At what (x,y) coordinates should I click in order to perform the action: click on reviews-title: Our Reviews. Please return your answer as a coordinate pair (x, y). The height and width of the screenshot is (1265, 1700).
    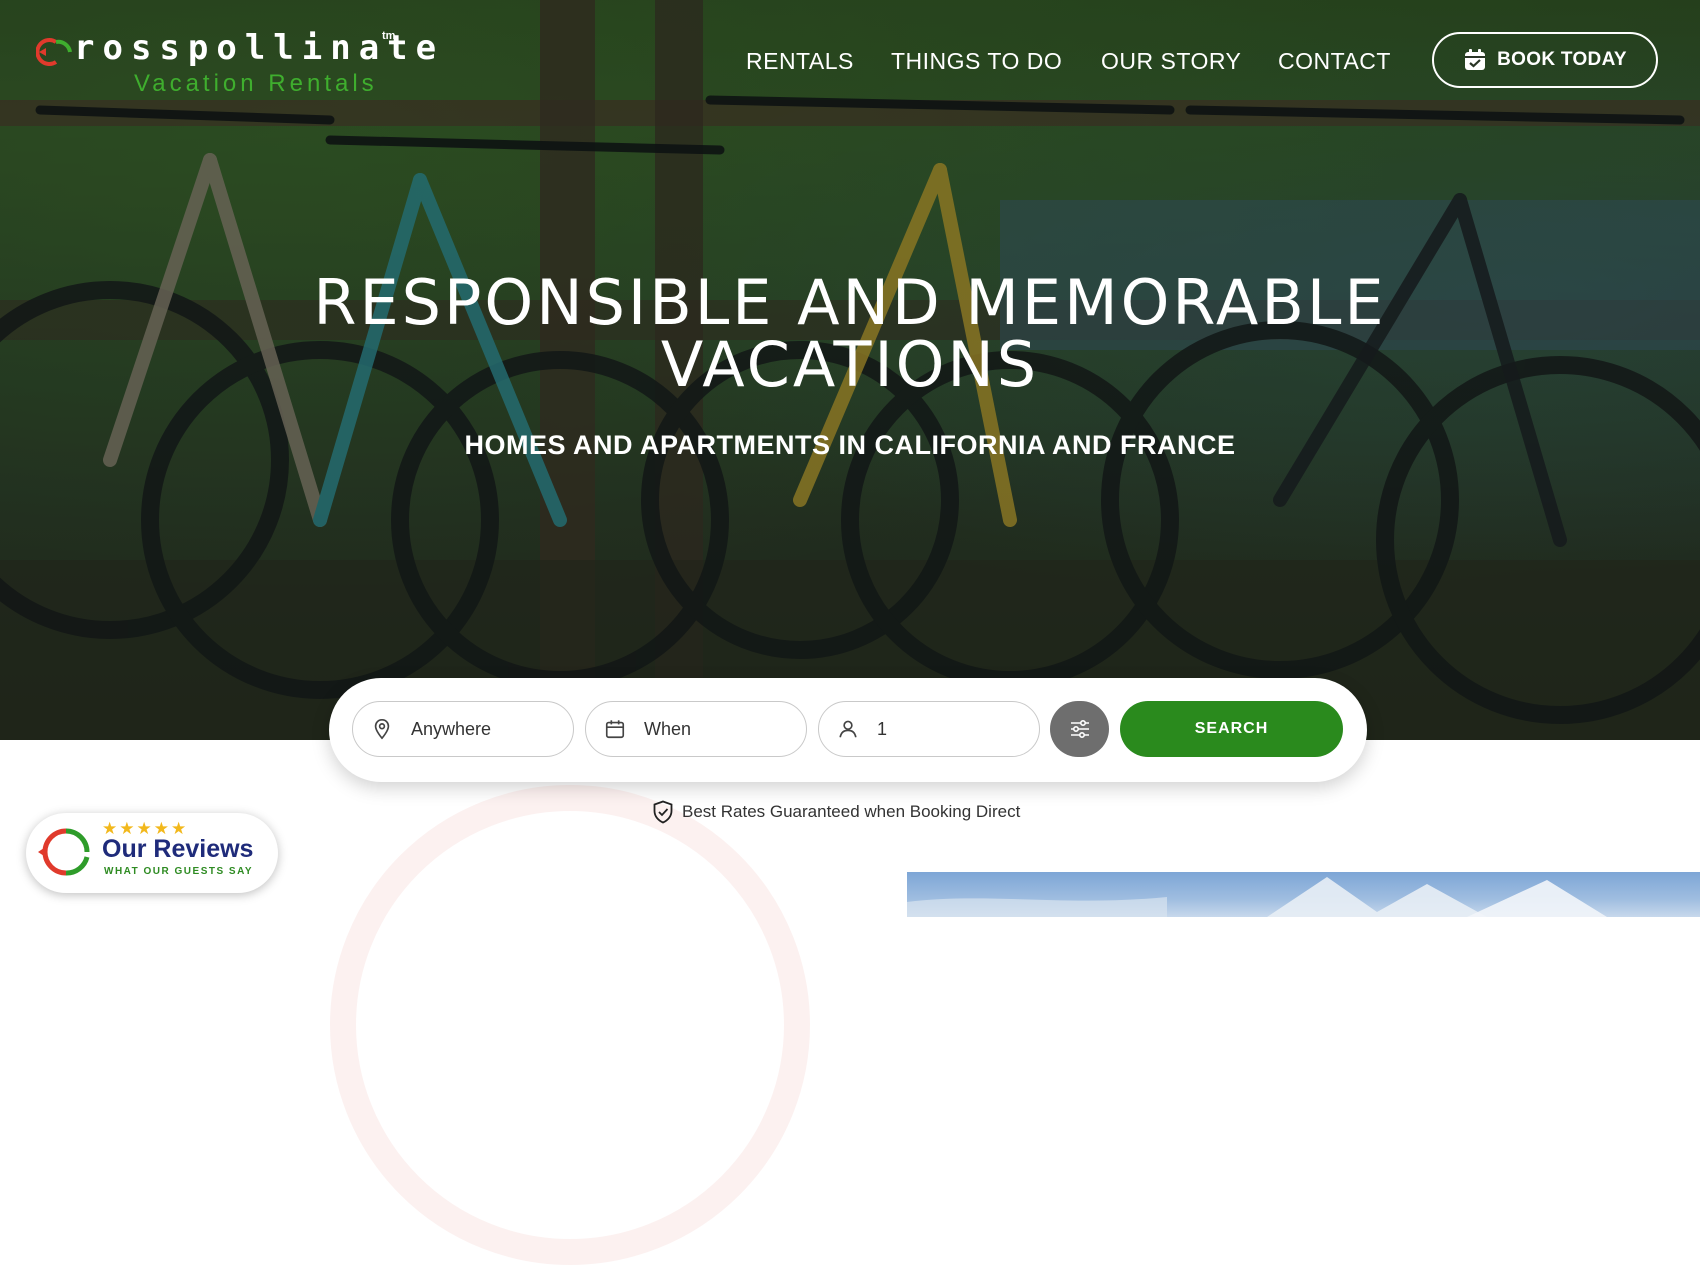
    Looking at the image, I should click on (178, 849).